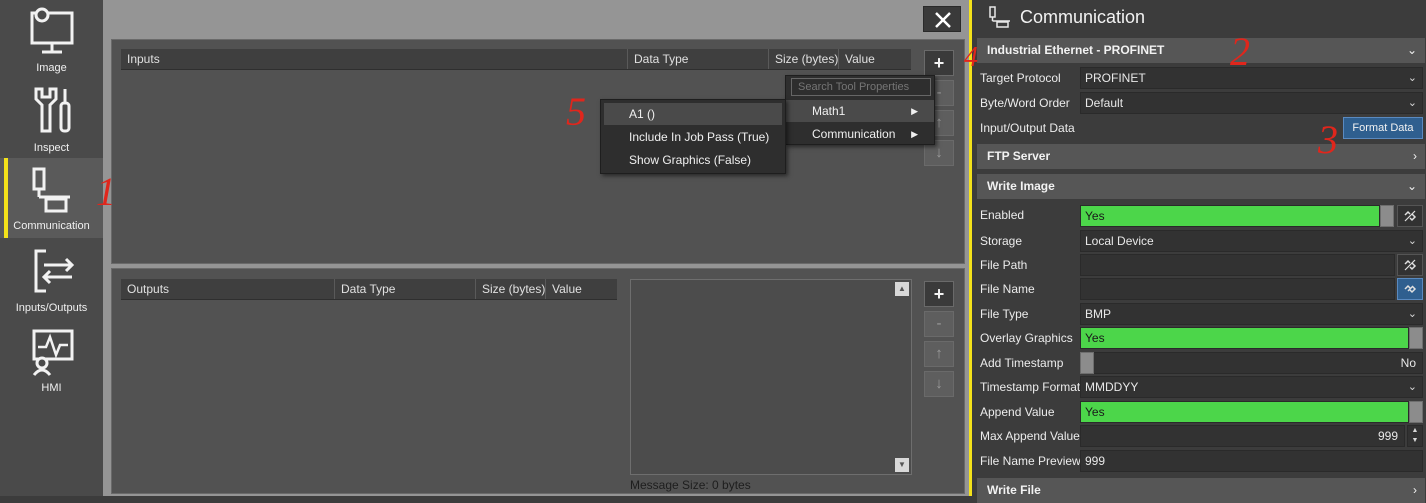 The width and height of the screenshot is (1426, 503). What do you see at coordinates (1017, 412) in the screenshot?
I see `append-value-label: Append Value` at bounding box center [1017, 412].